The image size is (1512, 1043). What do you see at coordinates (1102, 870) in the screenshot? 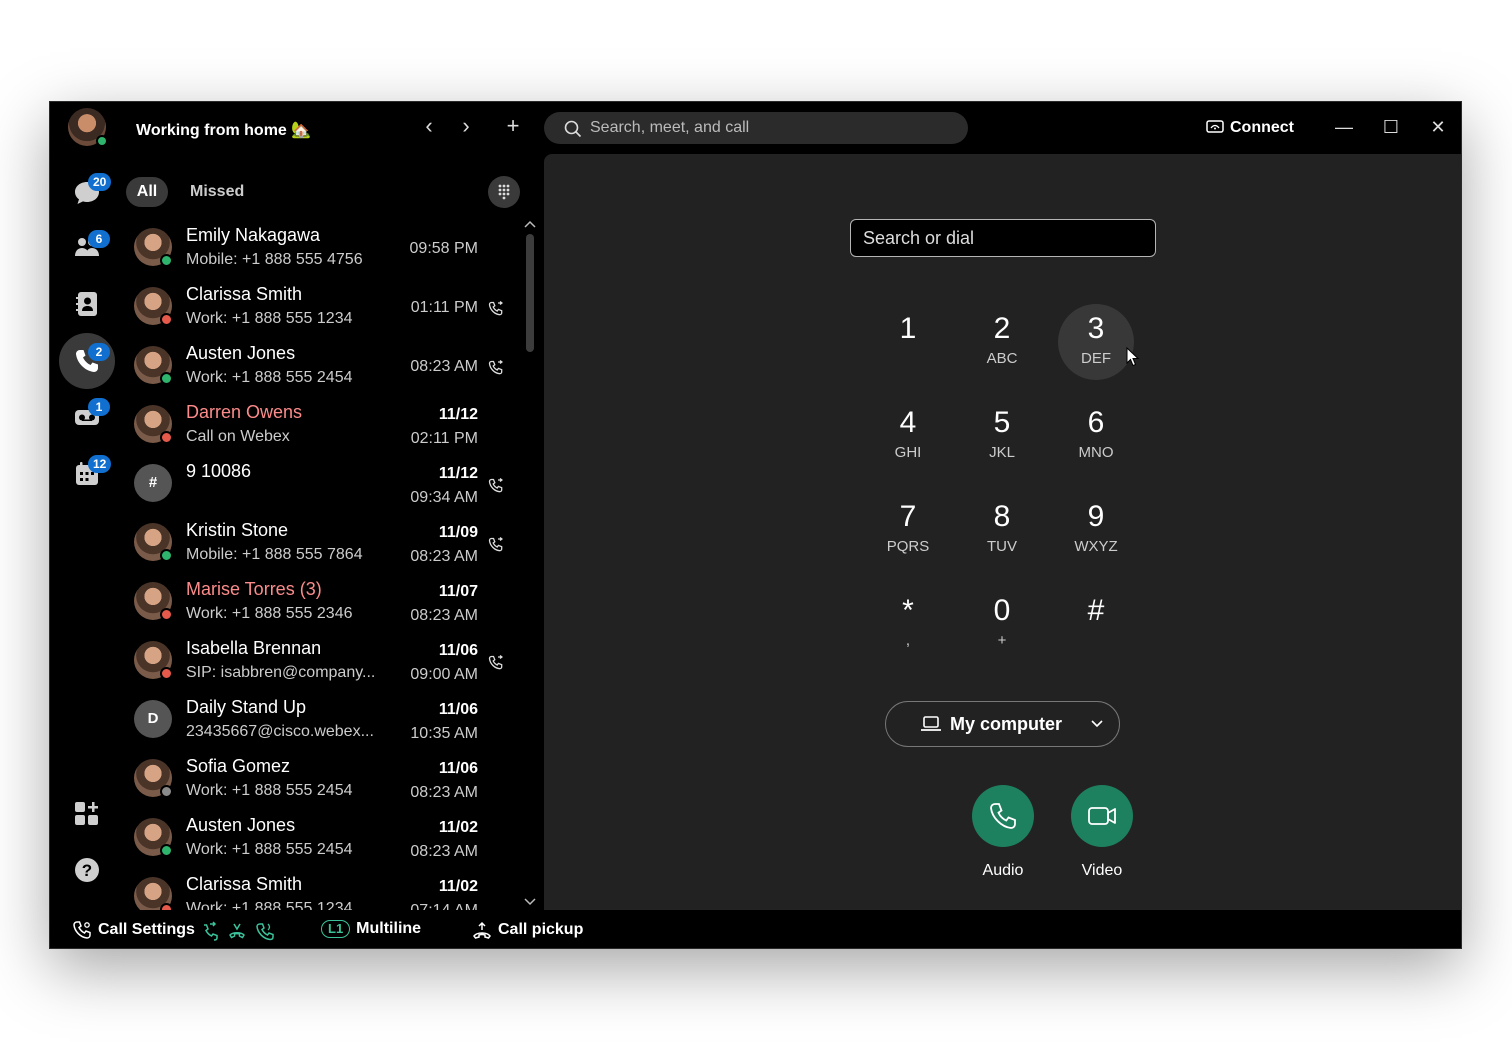
I see `video-call-label: Video` at bounding box center [1102, 870].